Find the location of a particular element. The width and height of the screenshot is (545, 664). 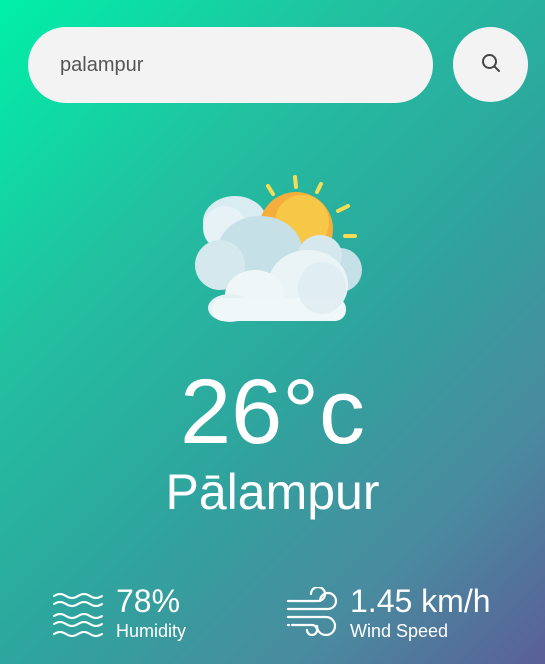

search-bar is located at coordinates (278, 65).